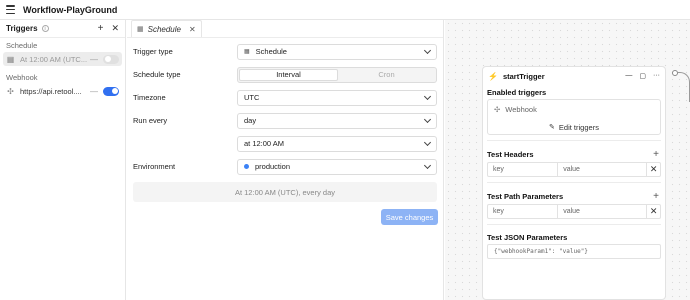 This screenshot has width=690, height=300. Describe the element at coordinates (521, 109) in the screenshot. I see `enabled-trigger-label: Webhook` at that location.